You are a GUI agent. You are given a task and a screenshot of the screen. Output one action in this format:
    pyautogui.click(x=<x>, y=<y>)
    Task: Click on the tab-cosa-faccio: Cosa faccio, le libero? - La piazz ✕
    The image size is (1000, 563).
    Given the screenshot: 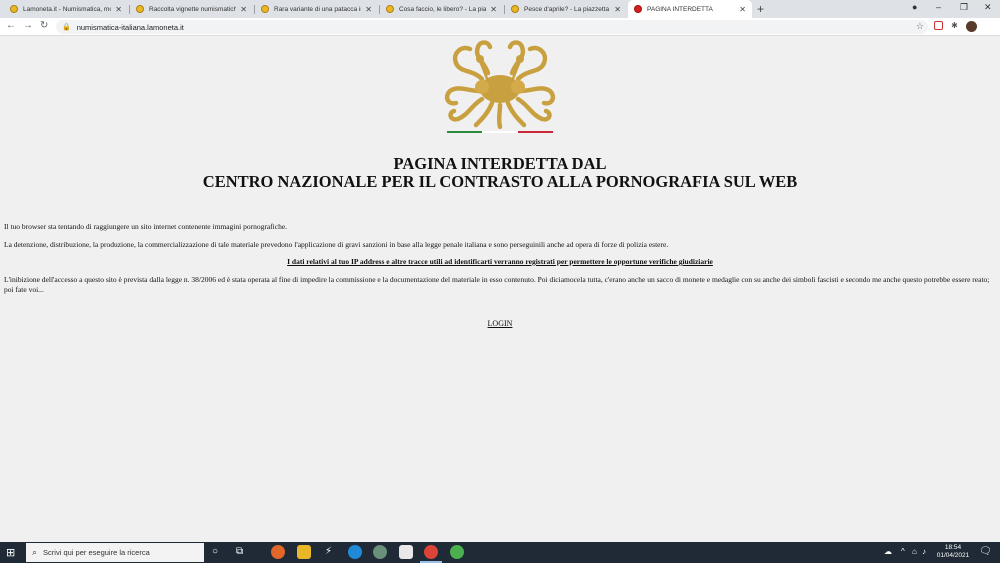 What is the action you would take?
    pyautogui.click(x=441, y=9)
    